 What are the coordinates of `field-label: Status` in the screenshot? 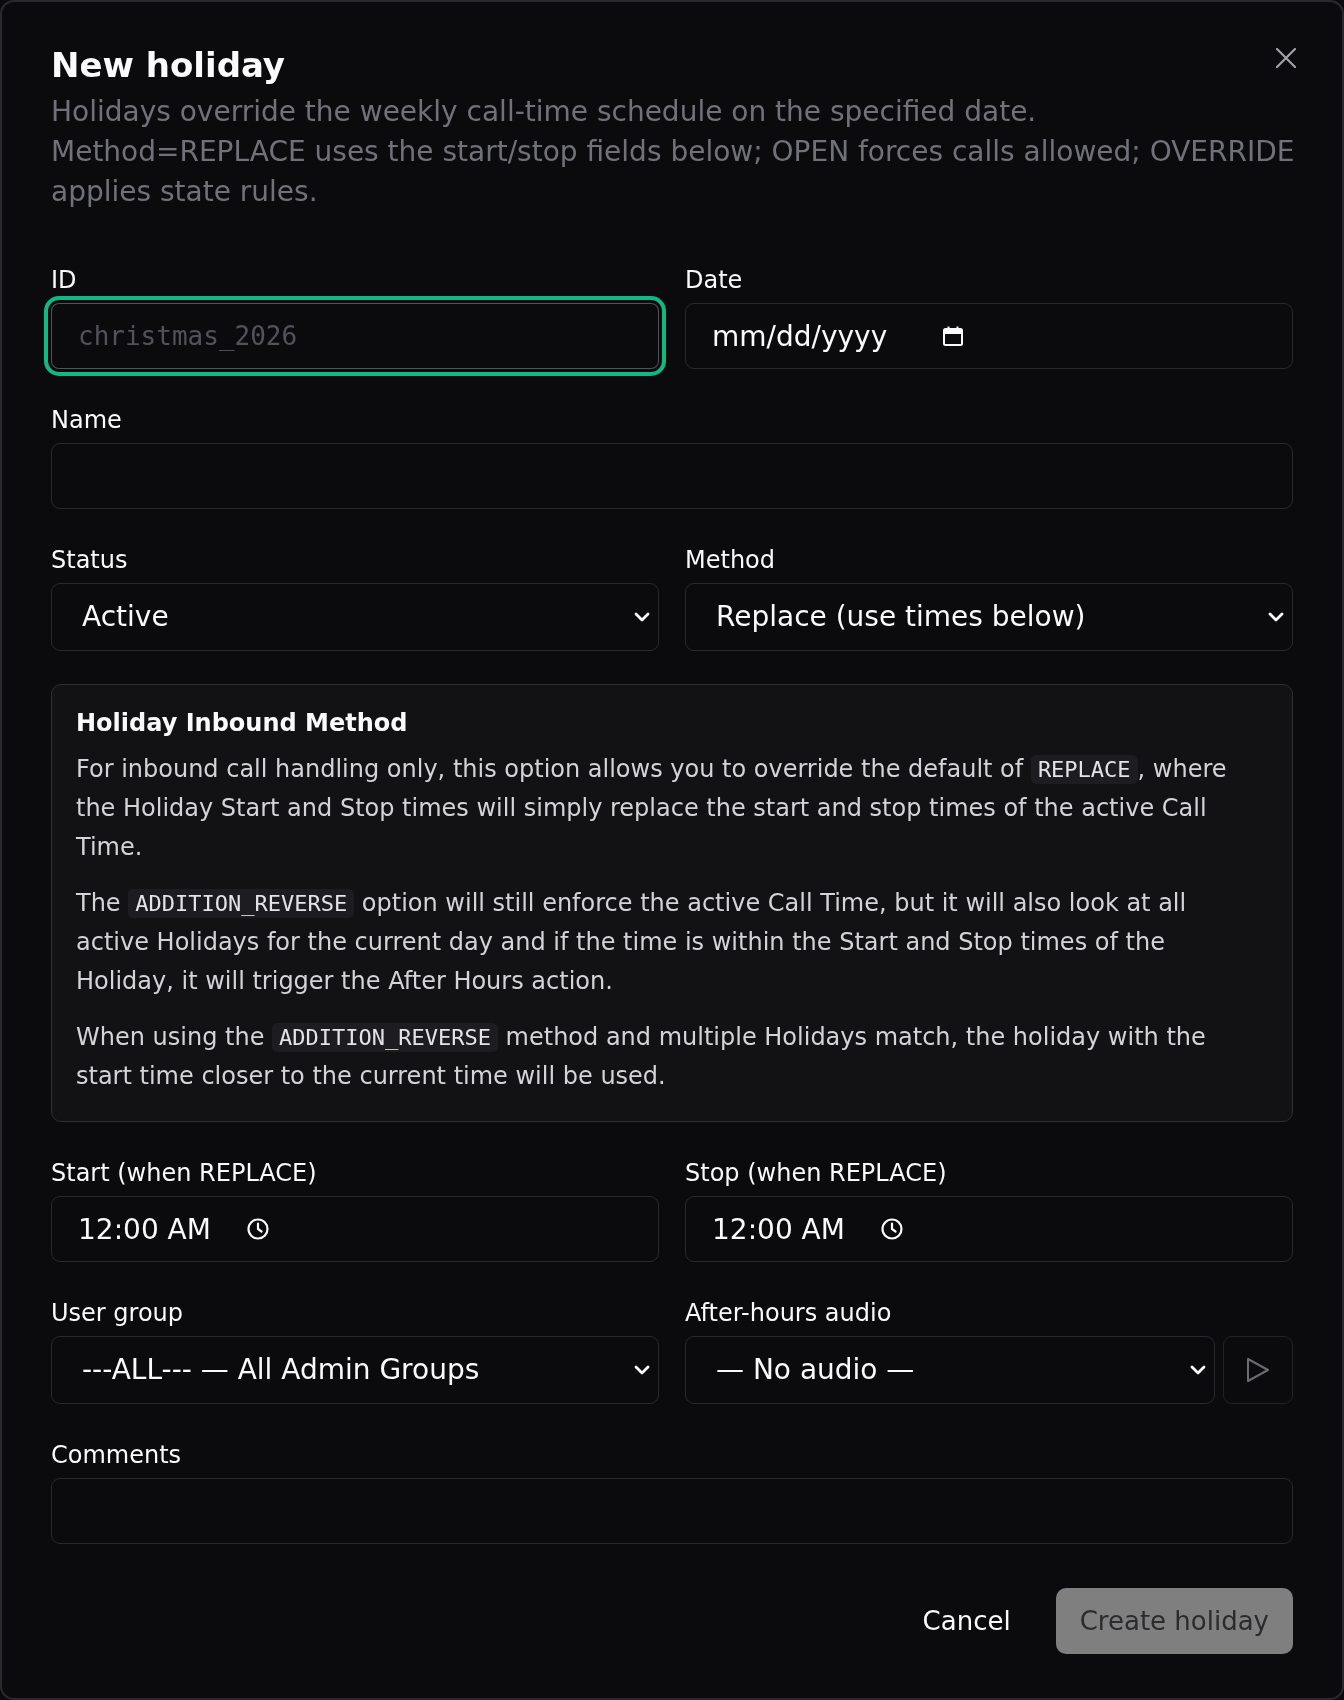 It's located at (90, 560).